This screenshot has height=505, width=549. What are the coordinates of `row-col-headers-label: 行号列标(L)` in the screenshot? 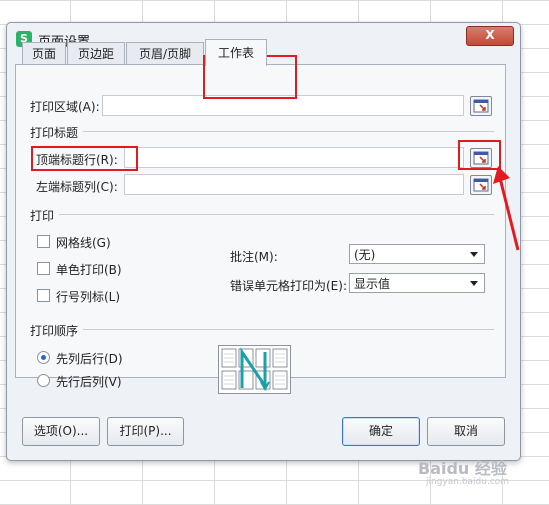 It's located at (88, 297).